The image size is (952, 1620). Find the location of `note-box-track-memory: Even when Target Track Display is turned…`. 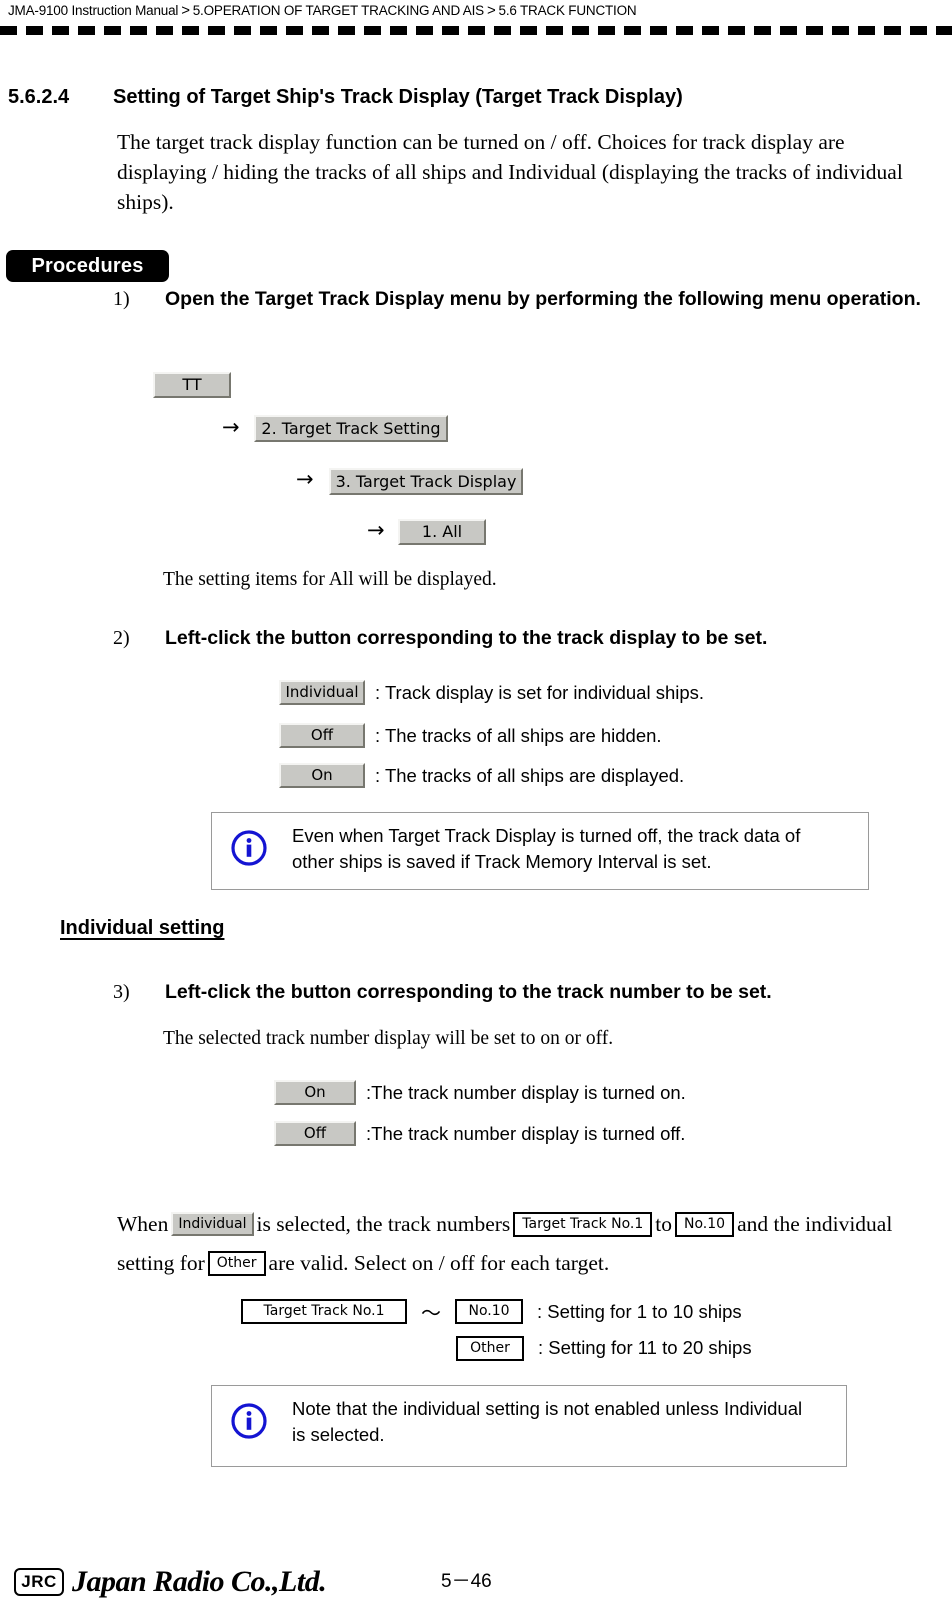

note-box-track-memory: Even when Target Track Display is turned… is located at coordinates (540, 851).